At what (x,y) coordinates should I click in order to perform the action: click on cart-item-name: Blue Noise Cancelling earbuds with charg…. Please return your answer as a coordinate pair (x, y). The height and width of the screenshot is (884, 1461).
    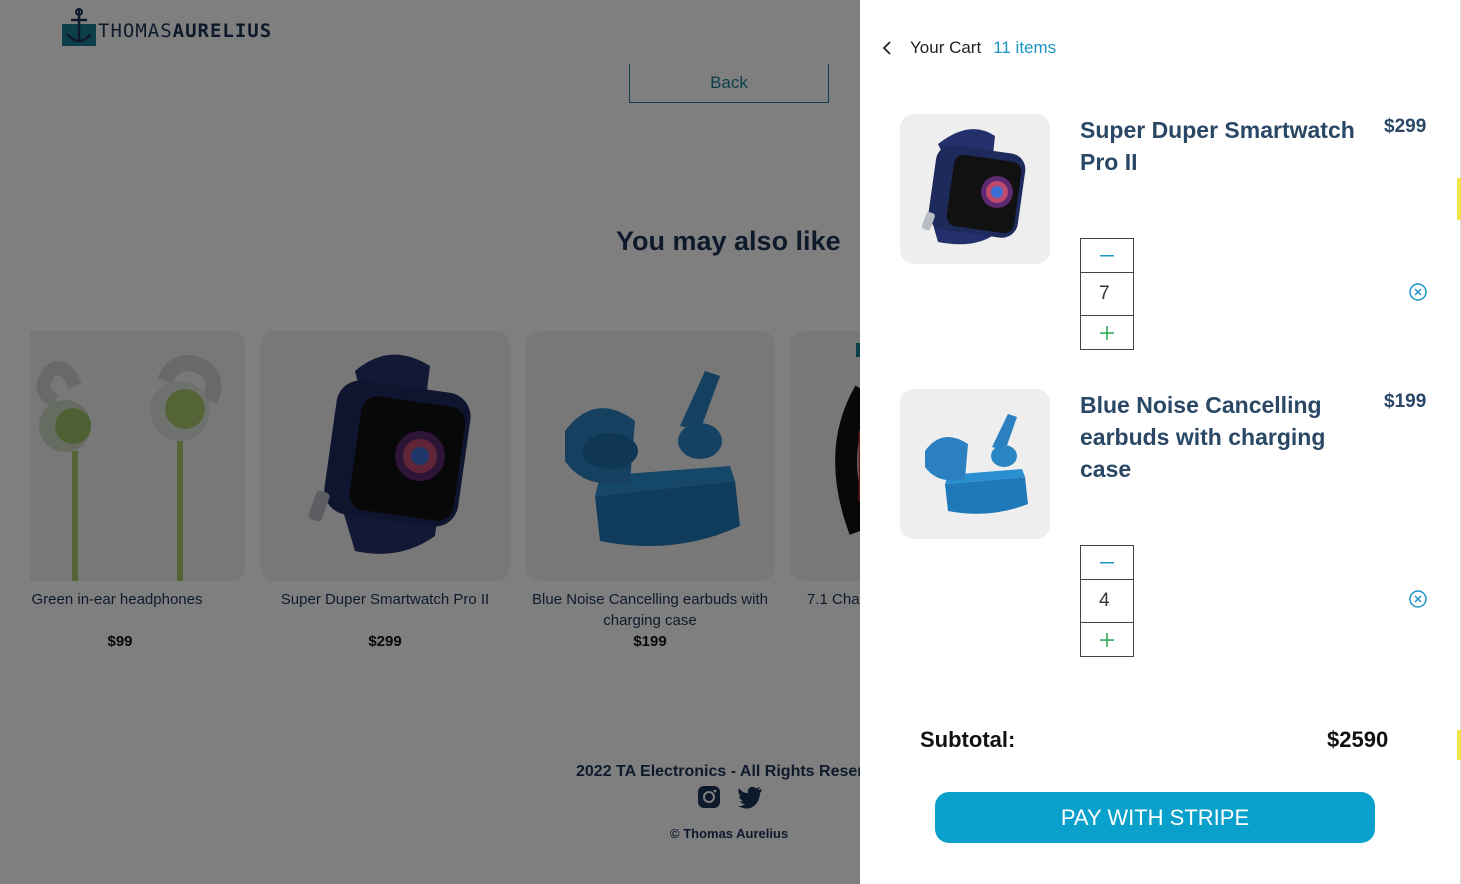
    Looking at the image, I should click on (1203, 437).